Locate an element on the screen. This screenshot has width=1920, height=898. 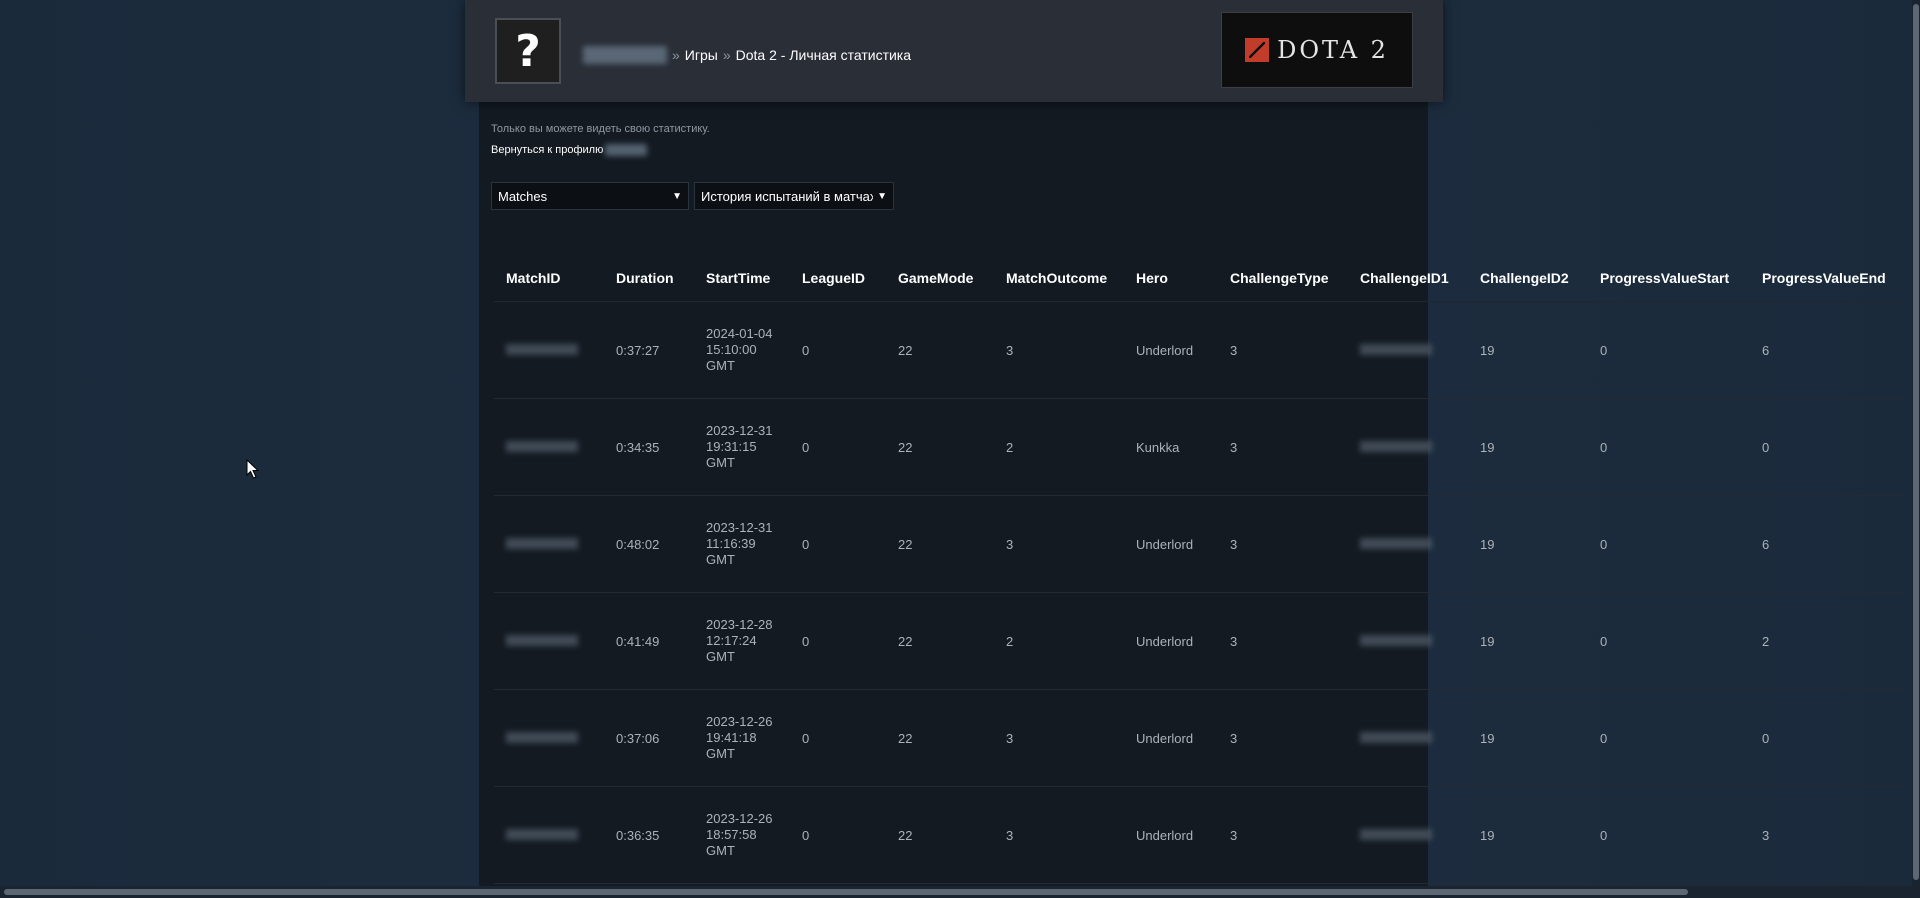
stat-select: История испытаний в матчах ▼ is located at coordinates (794, 196).